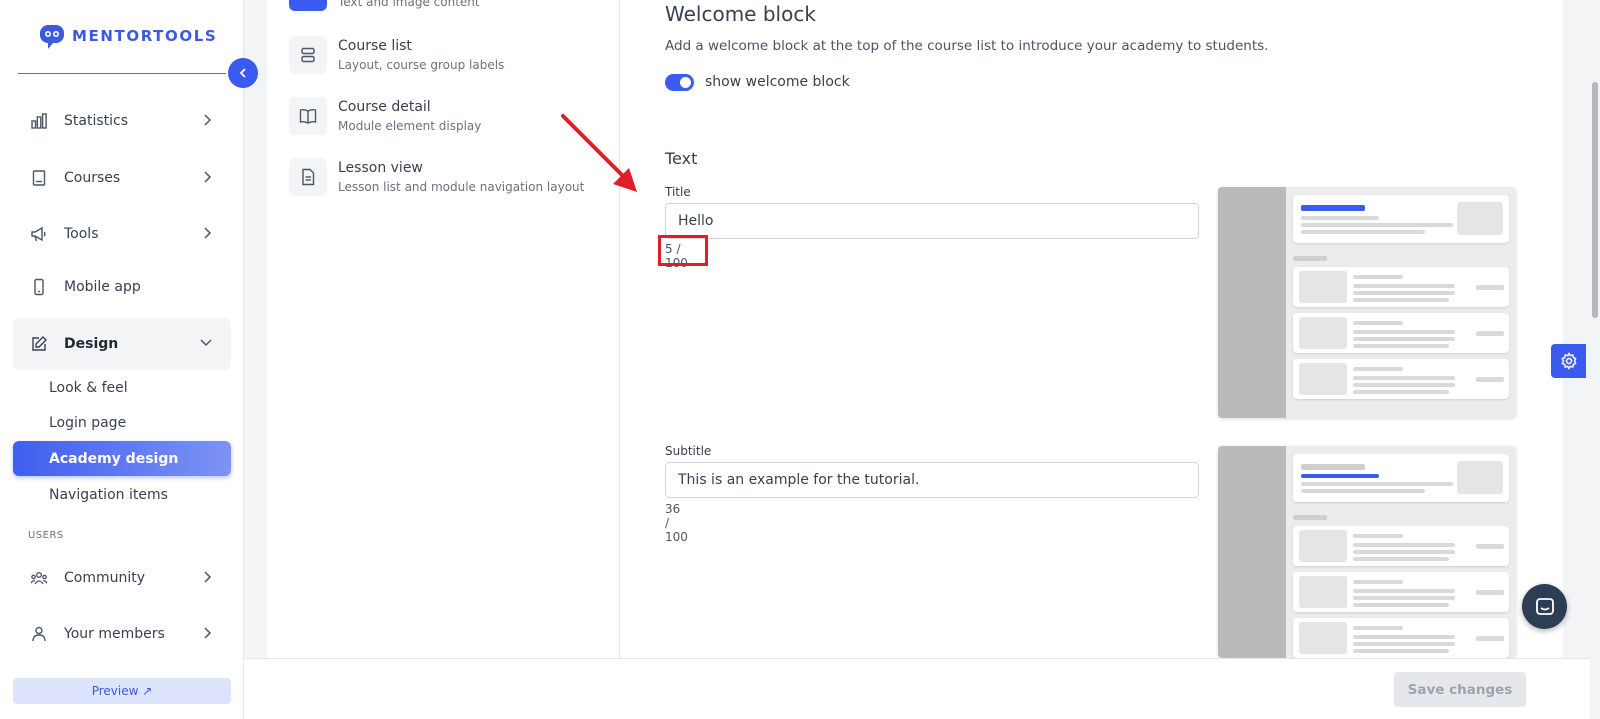 The image size is (1600, 719). I want to click on settings-item-course-list: Course list Layout, course group labels, so click(396, 55).